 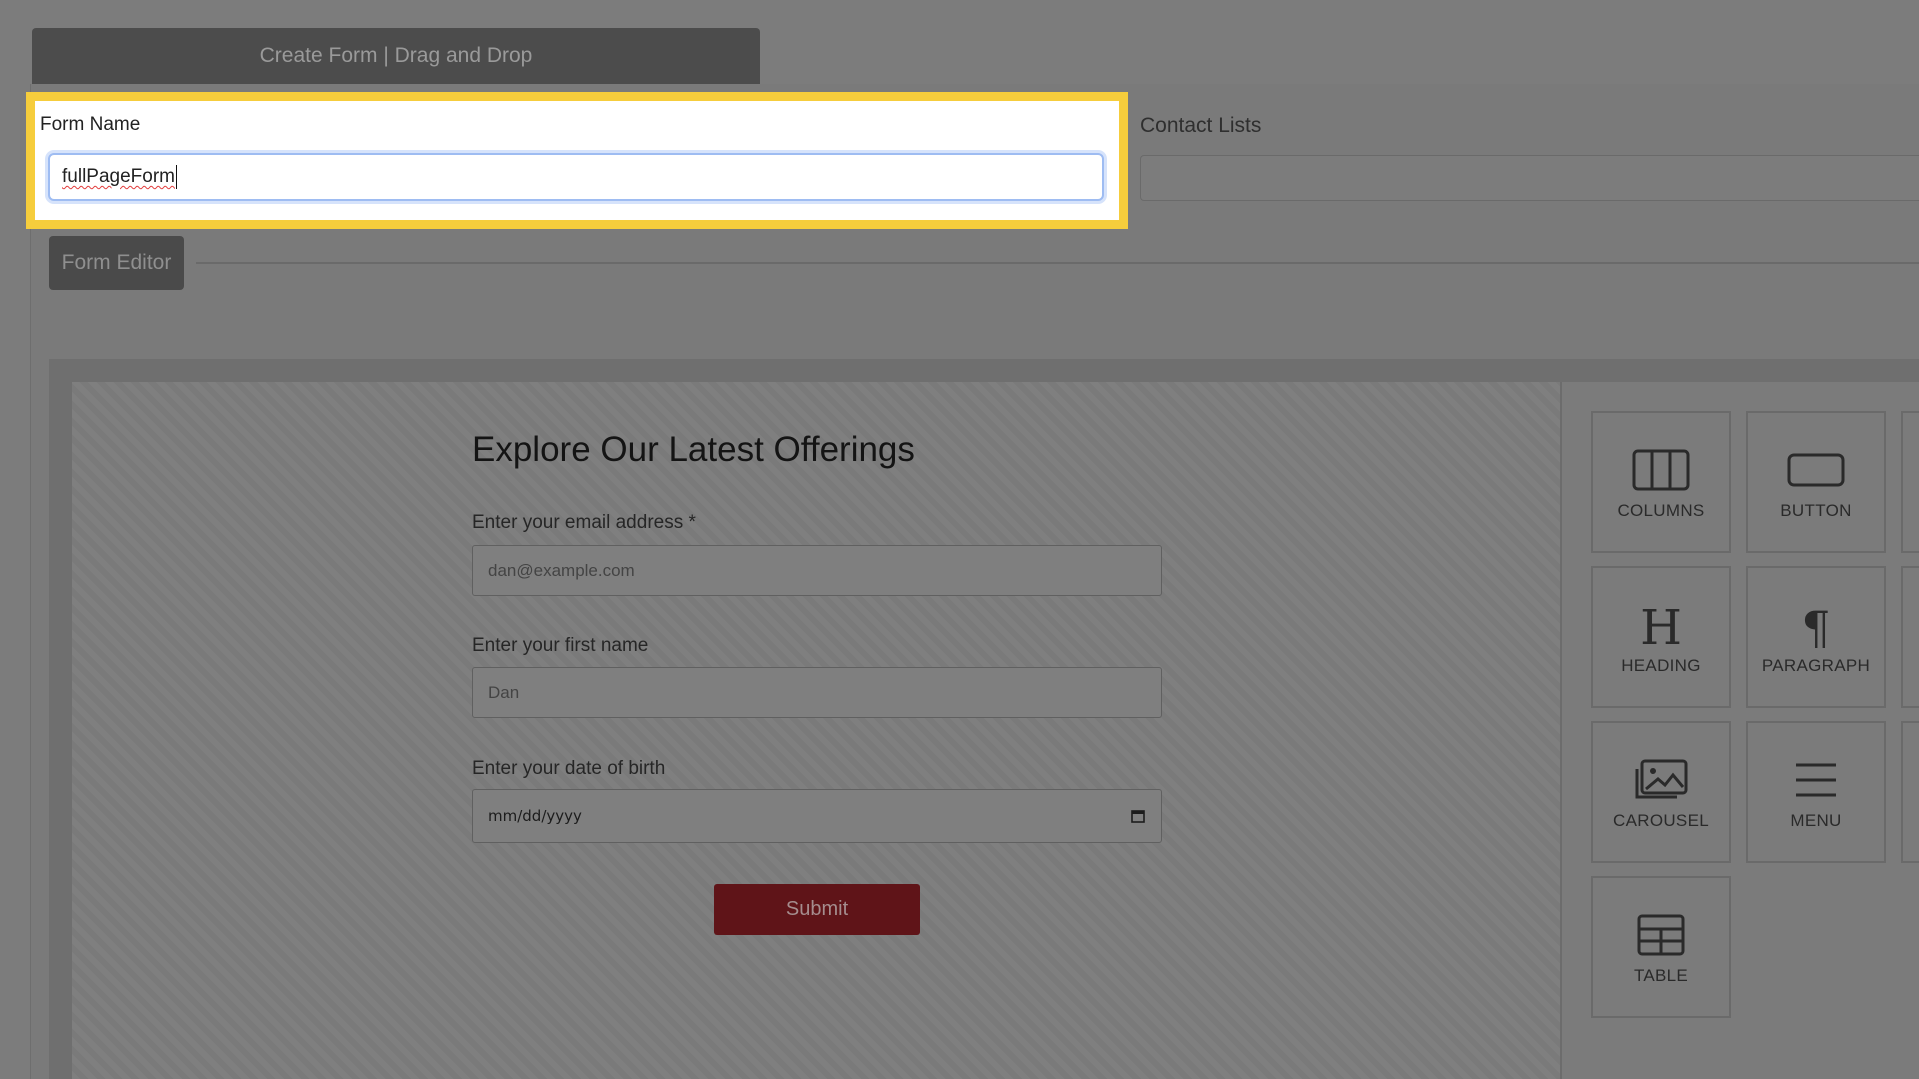 I want to click on preview-heading: Explore Our Latest Offerings, so click(x=693, y=450).